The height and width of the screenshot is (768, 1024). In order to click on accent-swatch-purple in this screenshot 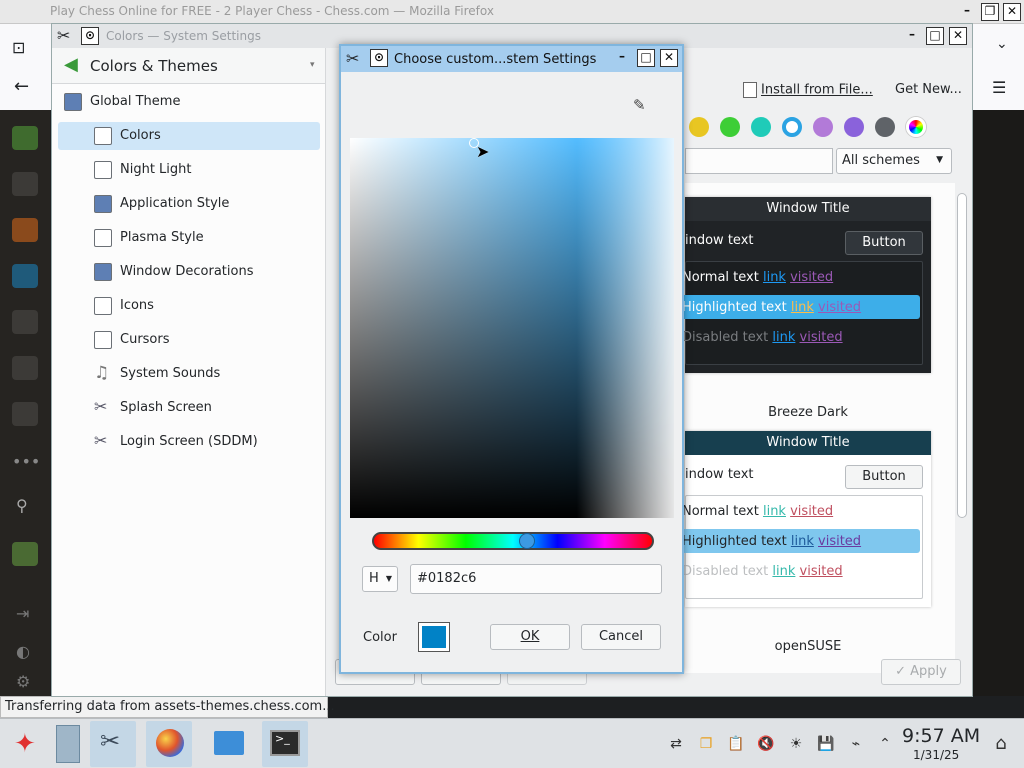, I will do `click(854, 127)`.